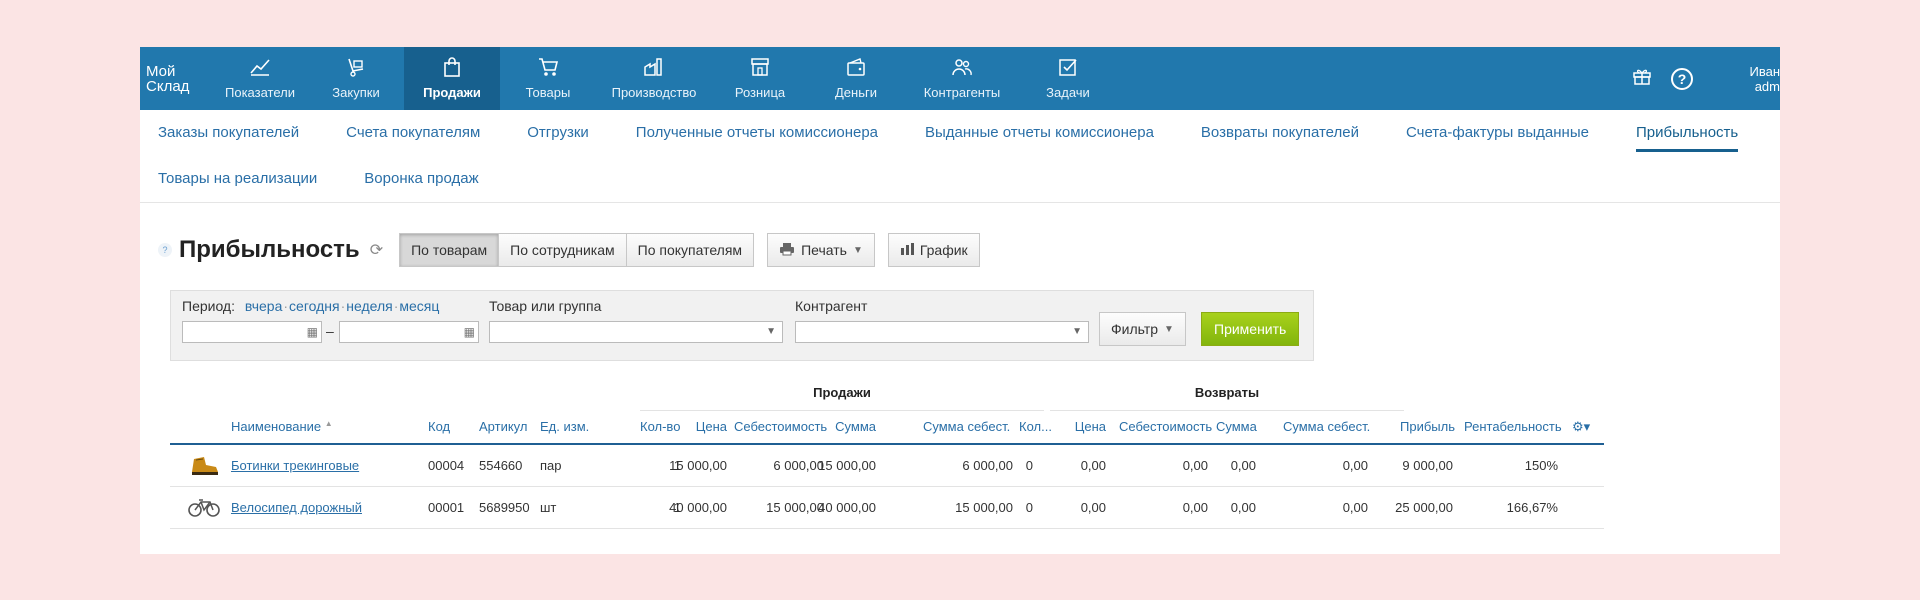  What do you see at coordinates (856, 69) in the screenshot?
I see `wallet-icon` at bounding box center [856, 69].